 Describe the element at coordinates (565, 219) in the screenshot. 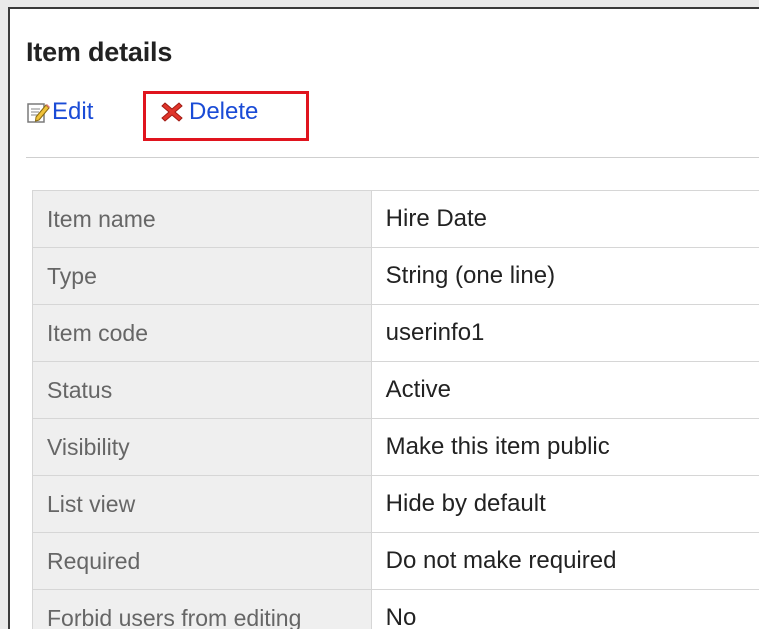

I see `row-value: Hire Date` at that location.